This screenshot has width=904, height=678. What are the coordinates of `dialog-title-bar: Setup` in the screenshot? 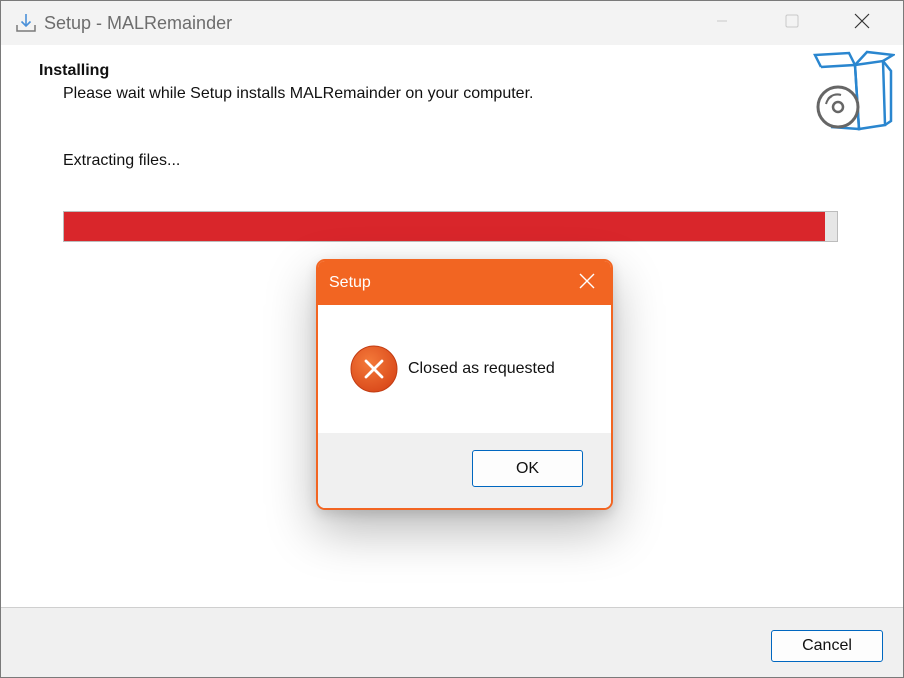 It's located at (464, 283).